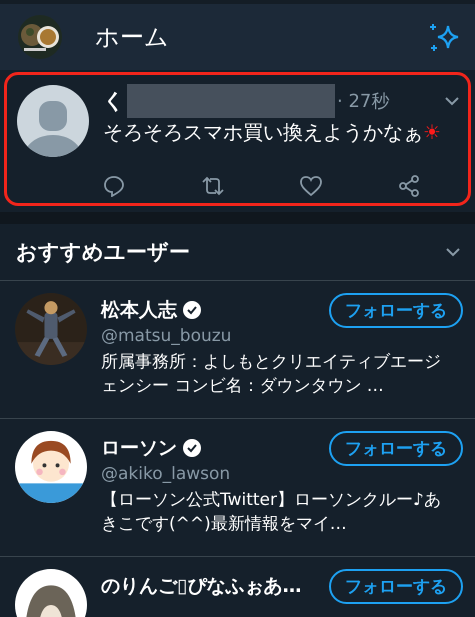  What do you see at coordinates (166, 474) in the screenshot?
I see `user-handle: @akiko_lawson` at bounding box center [166, 474].